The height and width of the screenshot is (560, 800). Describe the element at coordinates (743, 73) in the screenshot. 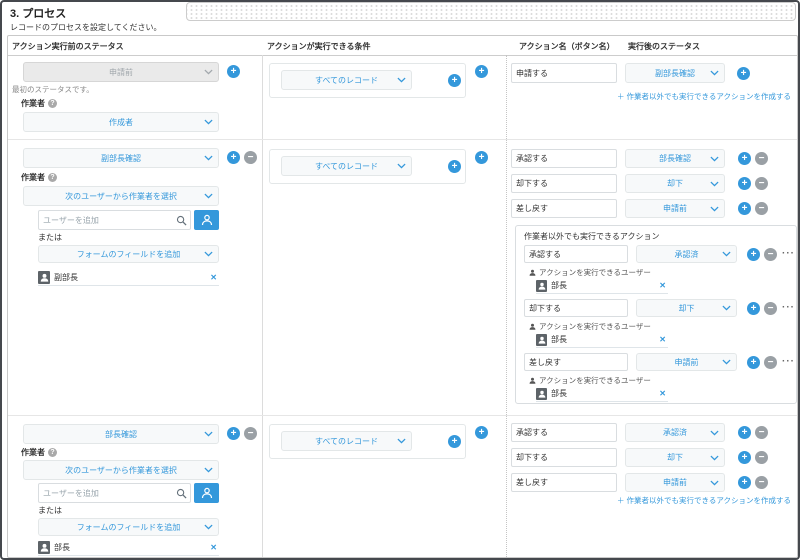

I see `add-action-button-row1: +` at that location.